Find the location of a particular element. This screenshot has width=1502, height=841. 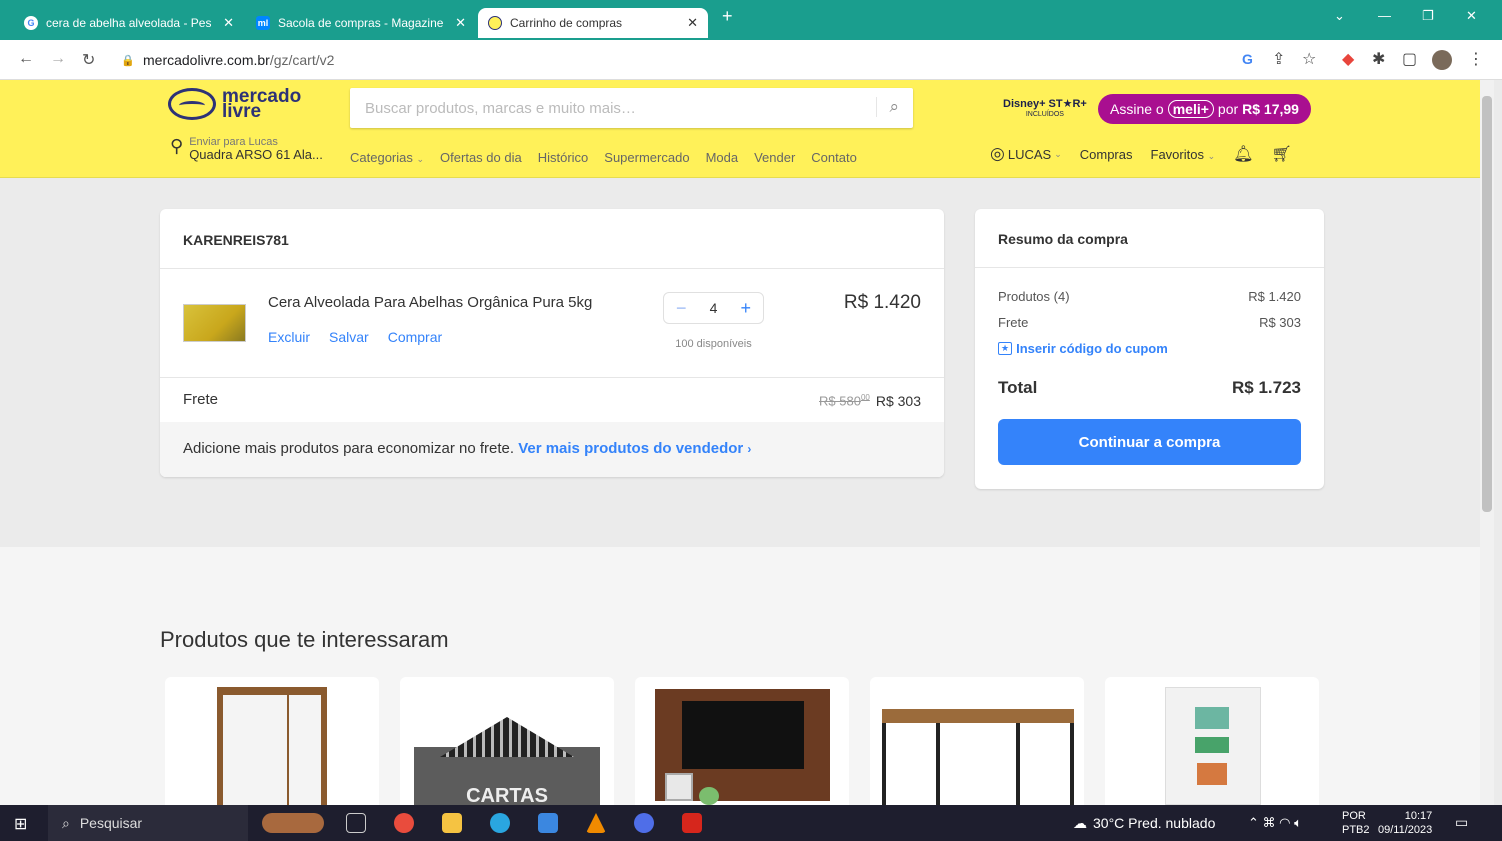

user-menu: ◎ LUCAS ⌄ is located at coordinates (1026, 154).